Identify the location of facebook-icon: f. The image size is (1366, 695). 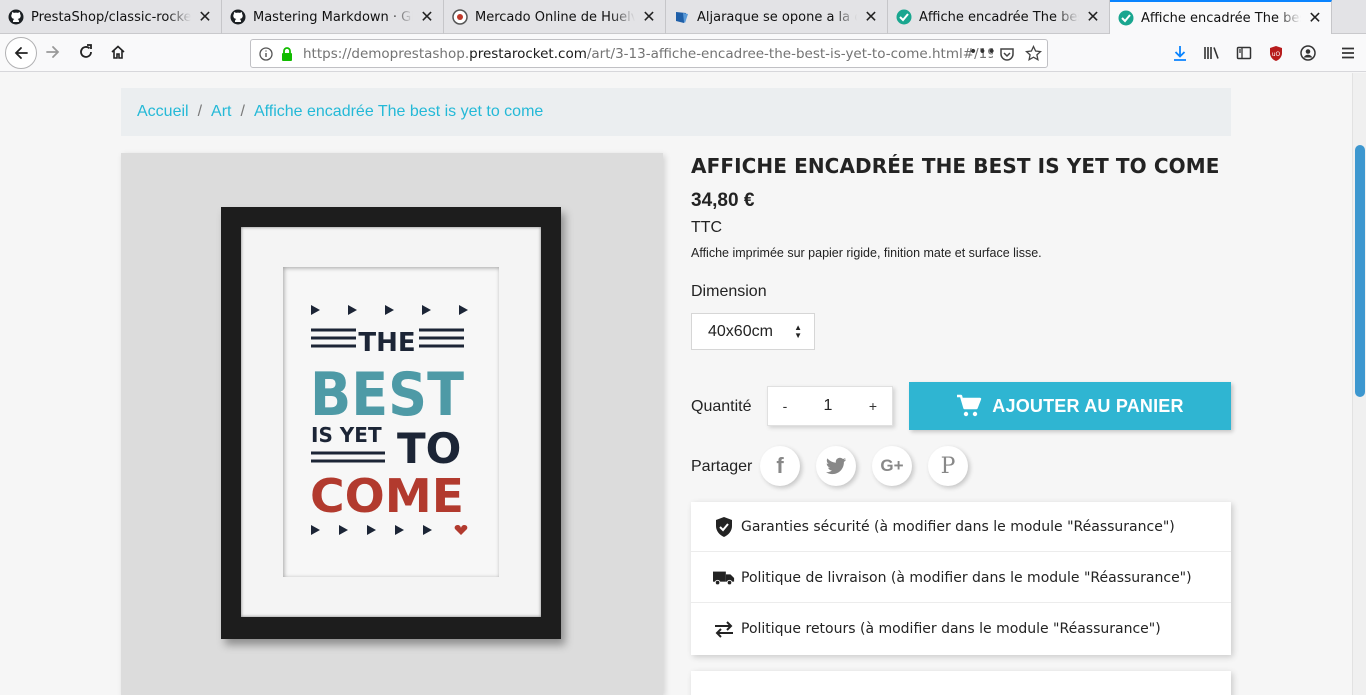
(780, 465).